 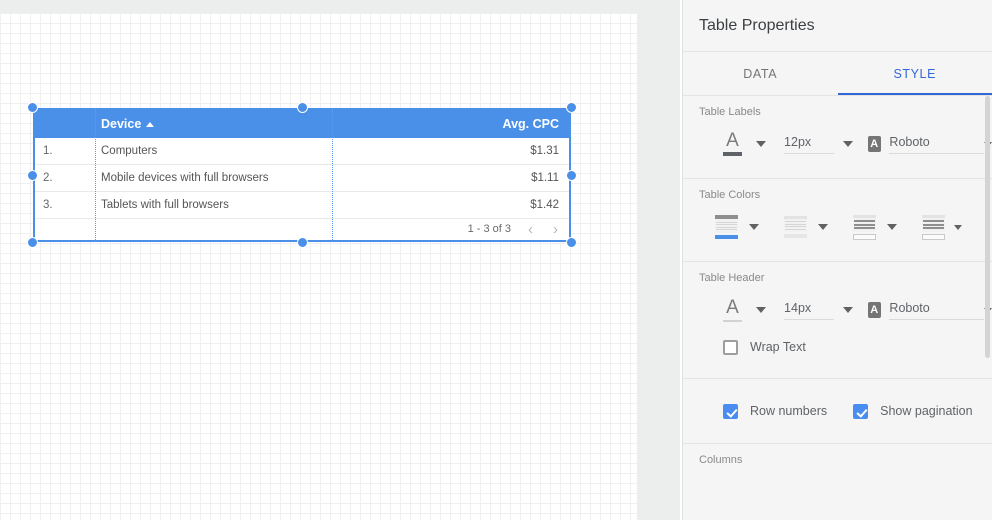 I want to click on cell-avg-cpc: $1.31, so click(x=544, y=151).